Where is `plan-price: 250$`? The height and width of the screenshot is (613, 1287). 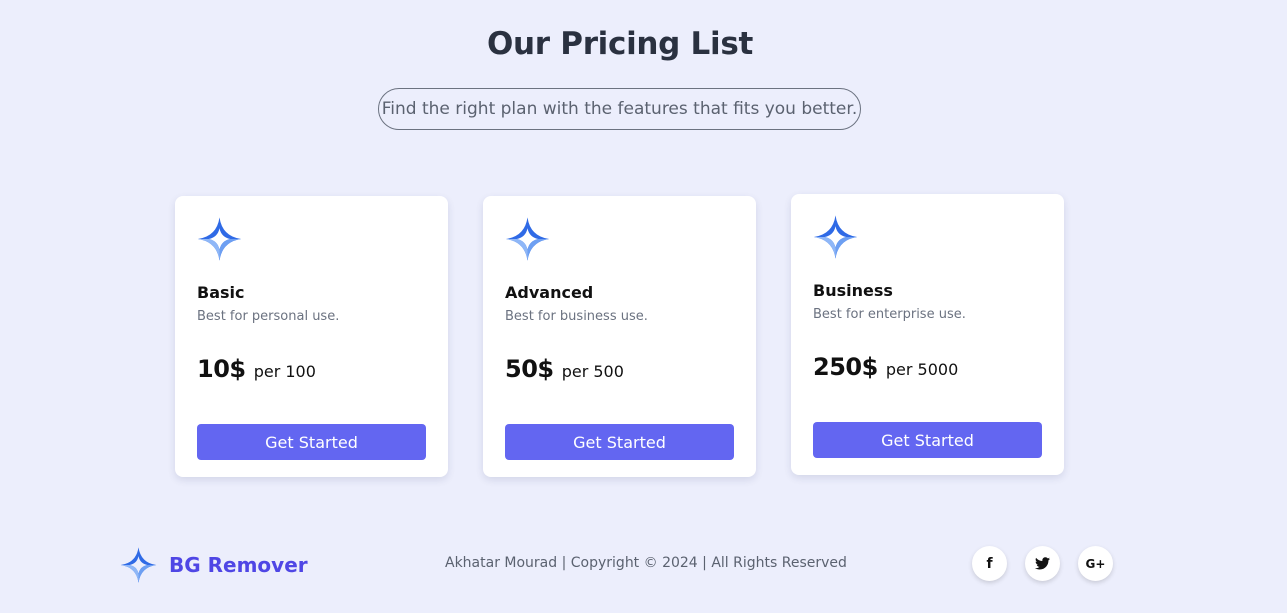 plan-price: 250$ is located at coordinates (845, 367).